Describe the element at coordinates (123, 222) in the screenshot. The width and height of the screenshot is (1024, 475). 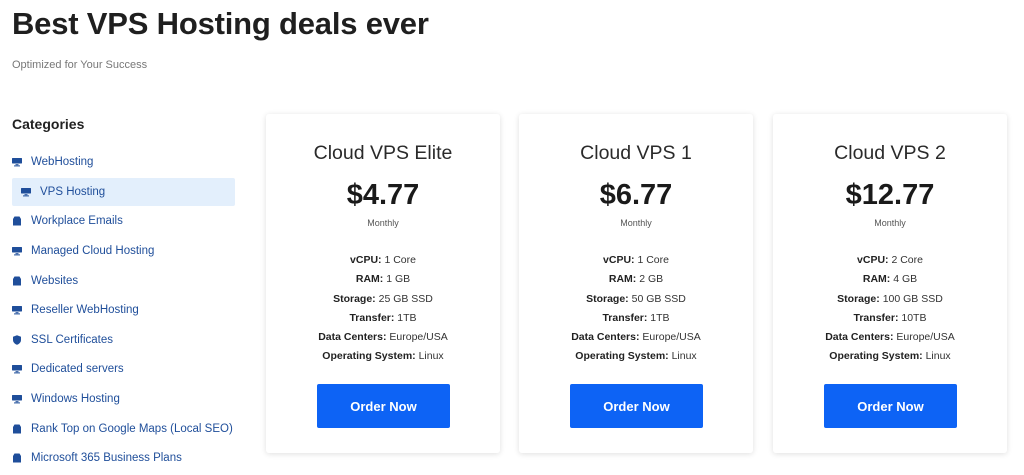
I see `sidebar-item-workplace-emails: Workplace Emails` at that location.